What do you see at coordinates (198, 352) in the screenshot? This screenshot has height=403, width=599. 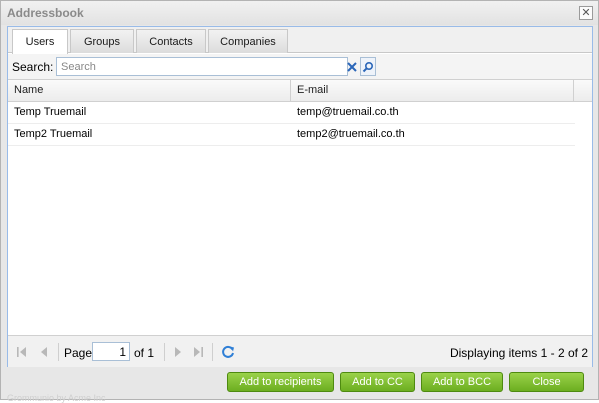 I see `last-page-icon` at bounding box center [198, 352].